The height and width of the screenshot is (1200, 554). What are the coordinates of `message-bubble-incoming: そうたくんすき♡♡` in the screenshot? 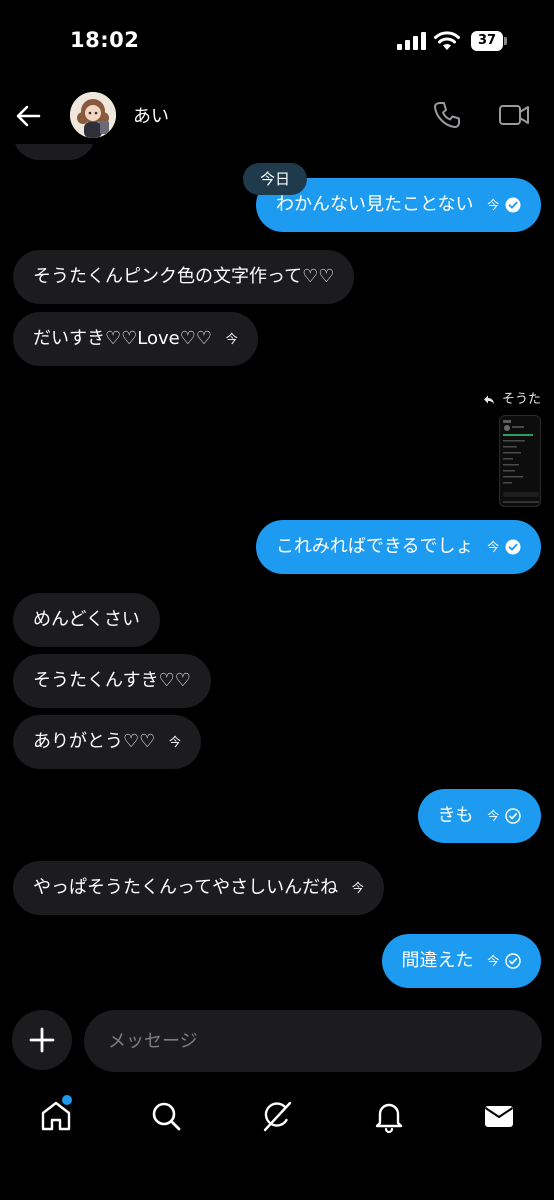 It's located at (112, 681).